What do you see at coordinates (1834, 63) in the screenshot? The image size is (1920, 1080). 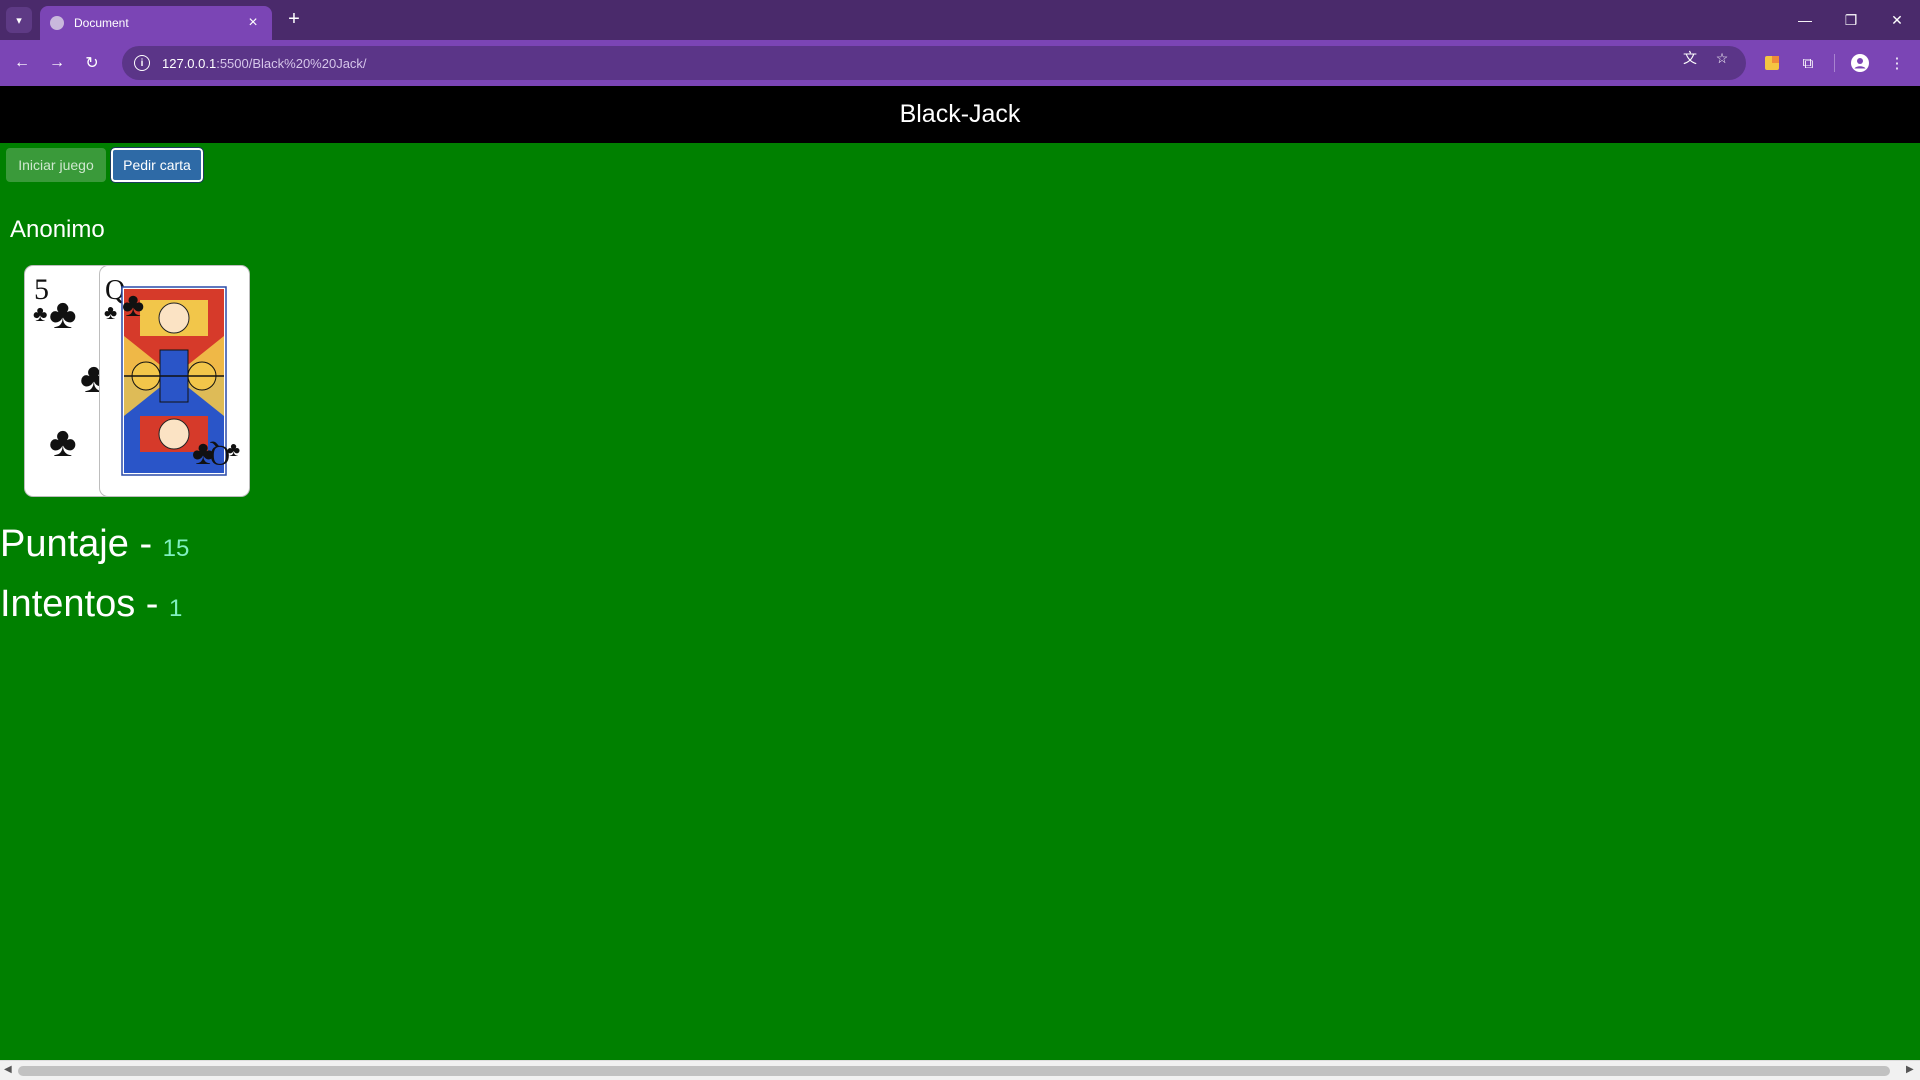 I see `toolbar-divider` at bounding box center [1834, 63].